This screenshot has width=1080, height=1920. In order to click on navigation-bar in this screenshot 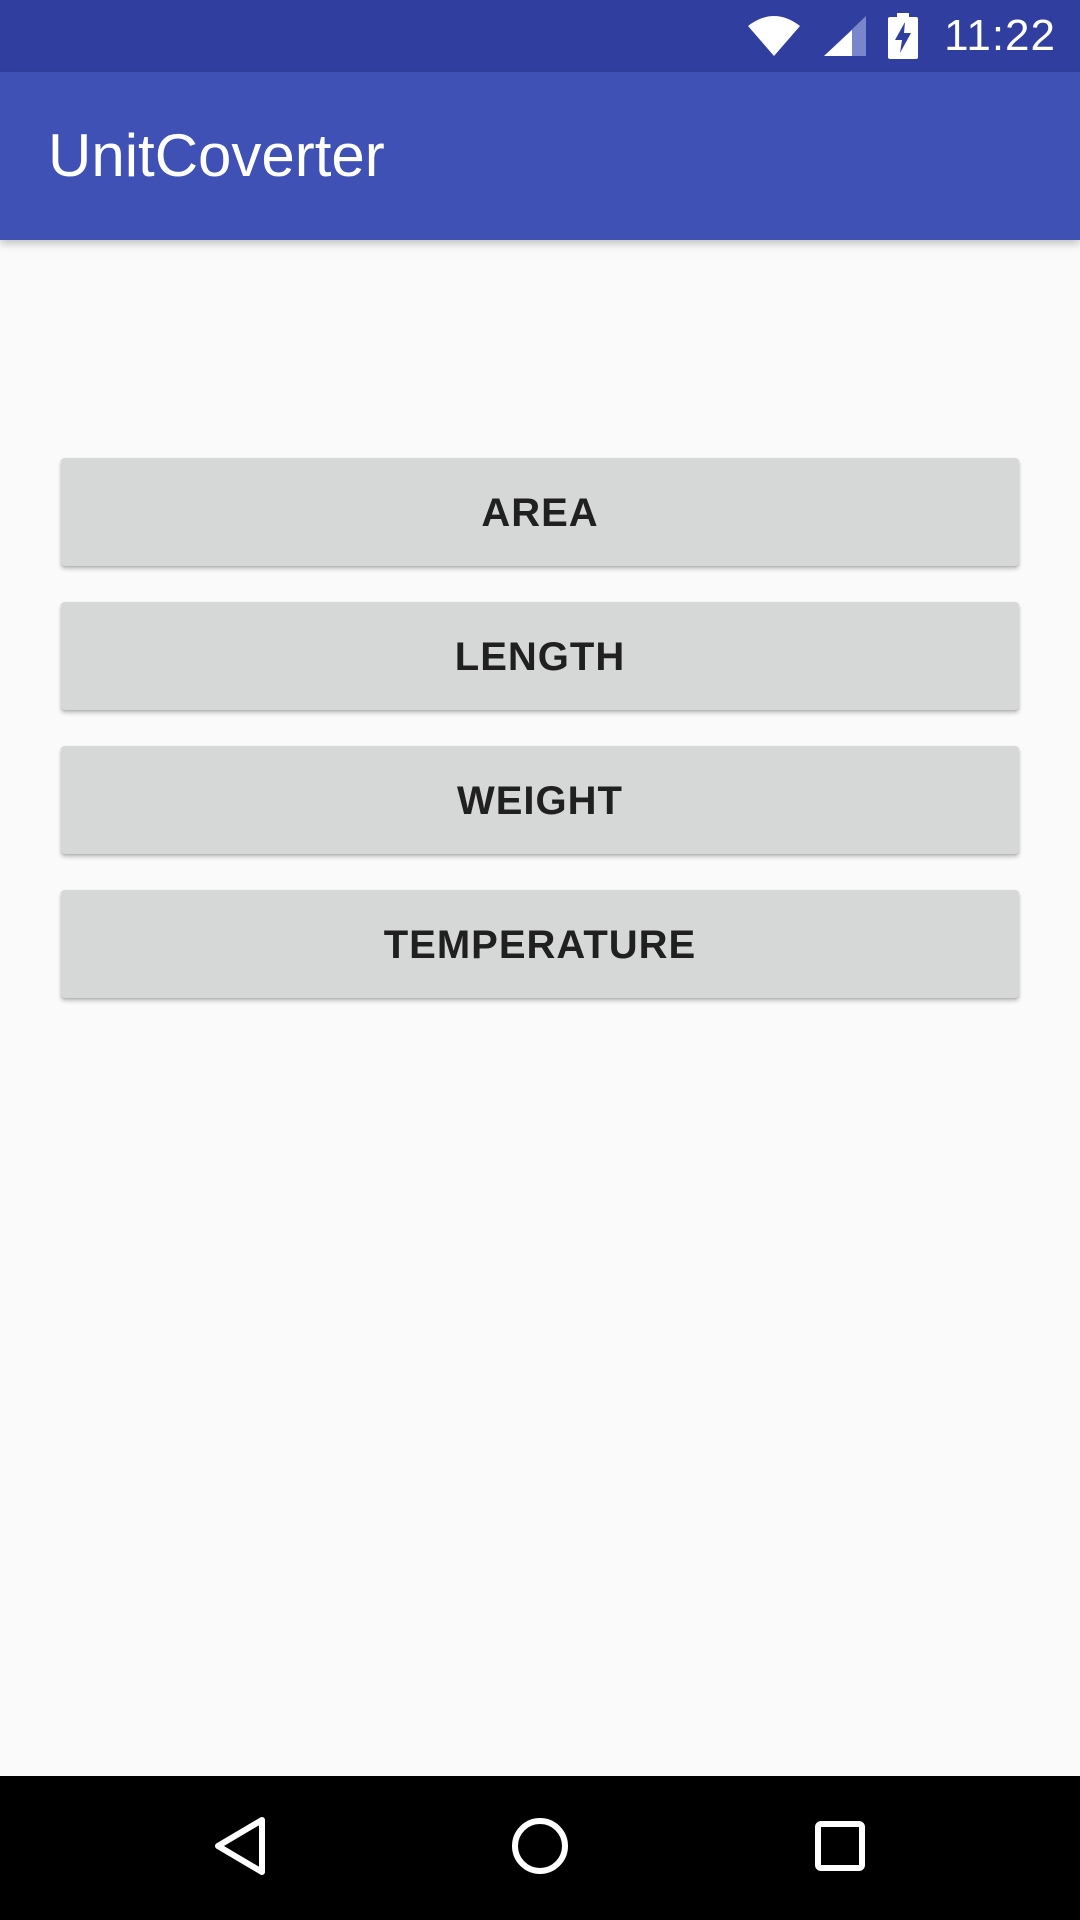, I will do `click(540, 1848)`.